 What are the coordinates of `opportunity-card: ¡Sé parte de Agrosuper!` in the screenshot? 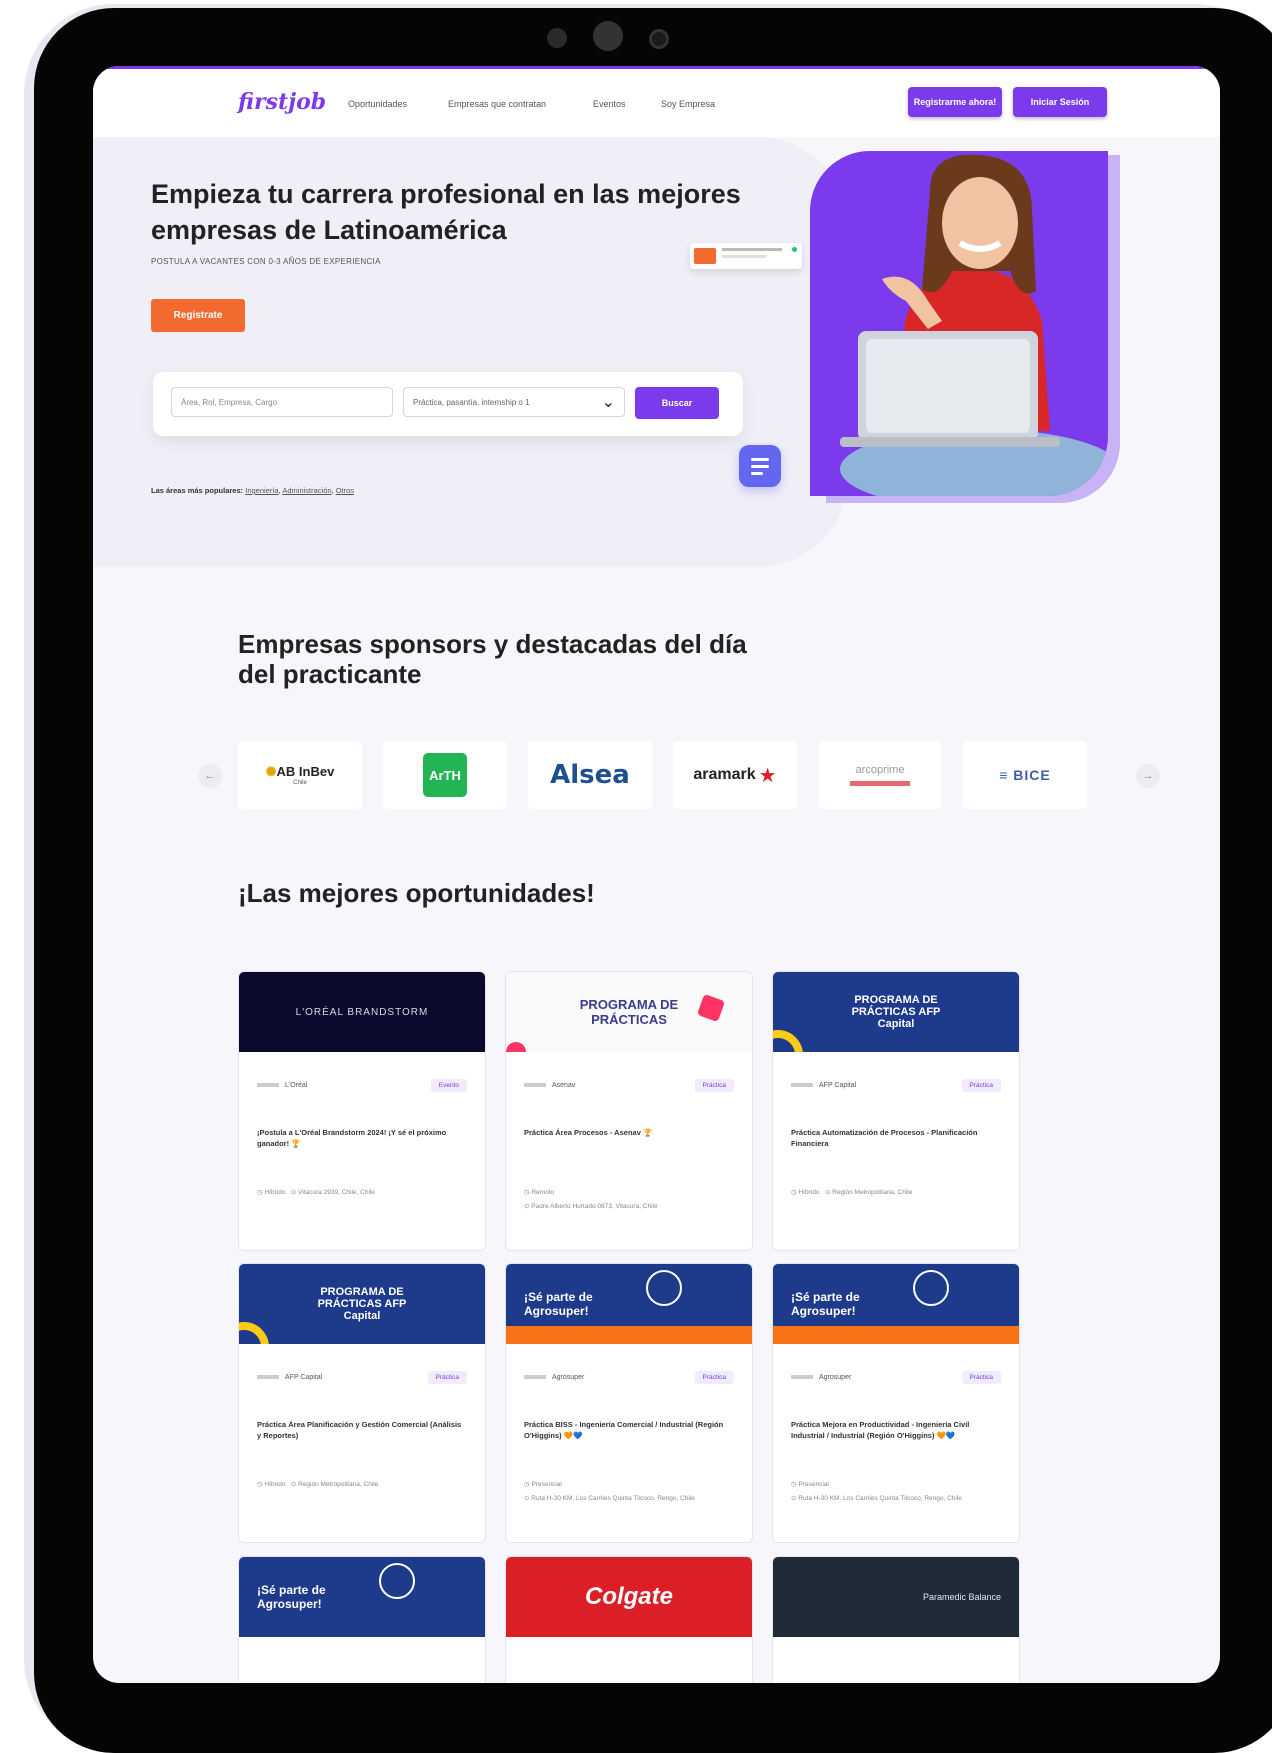 It's located at (362, 1619).